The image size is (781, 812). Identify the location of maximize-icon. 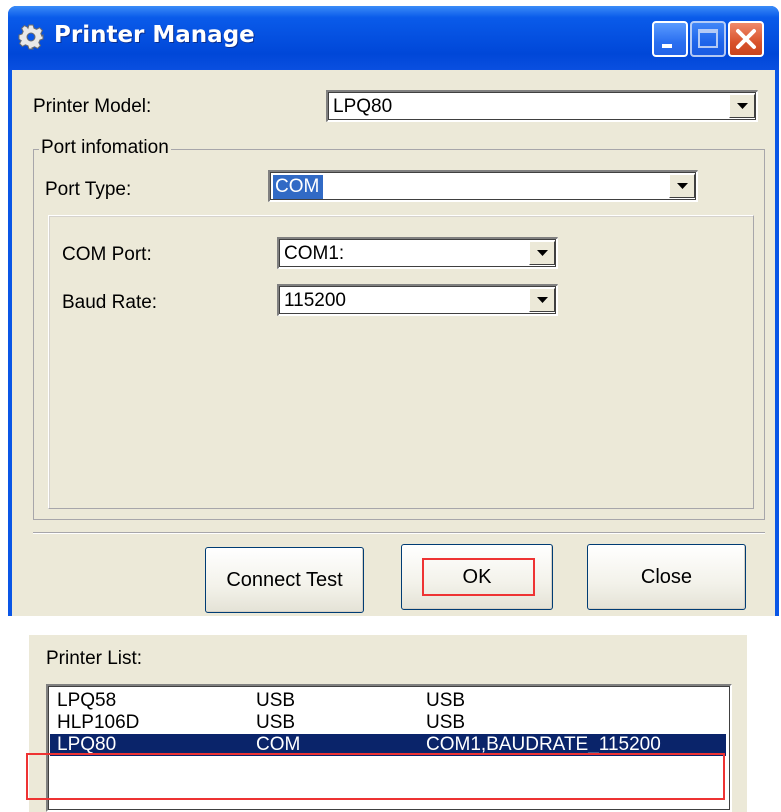
(708, 38).